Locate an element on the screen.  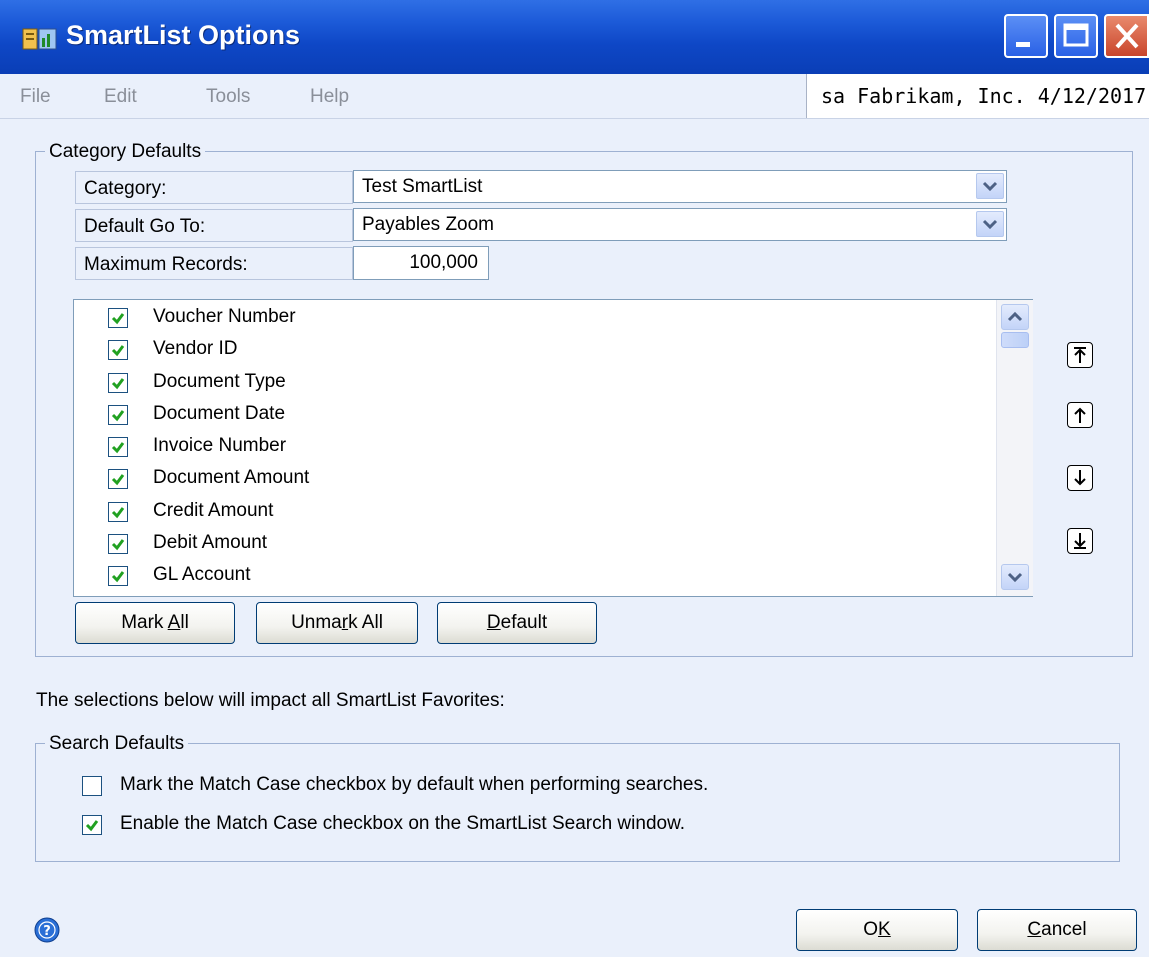
move-up-button is located at coordinates (1080, 415).